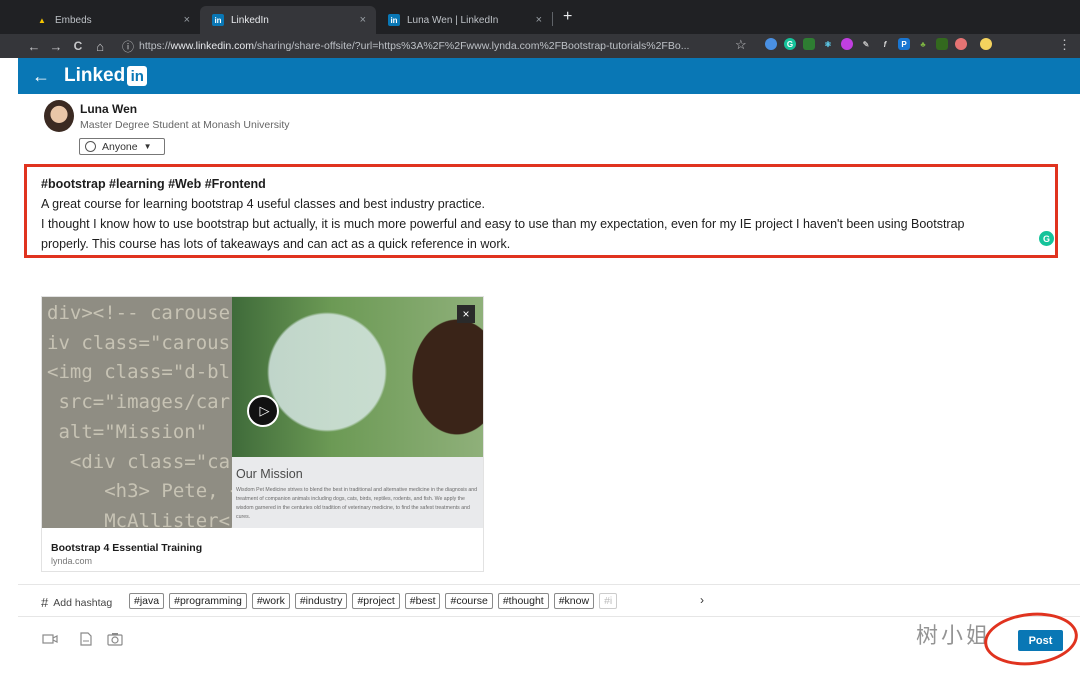 This screenshot has width=1080, height=684. I want to click on hashtag-chip: #thought, so click(523, 601).